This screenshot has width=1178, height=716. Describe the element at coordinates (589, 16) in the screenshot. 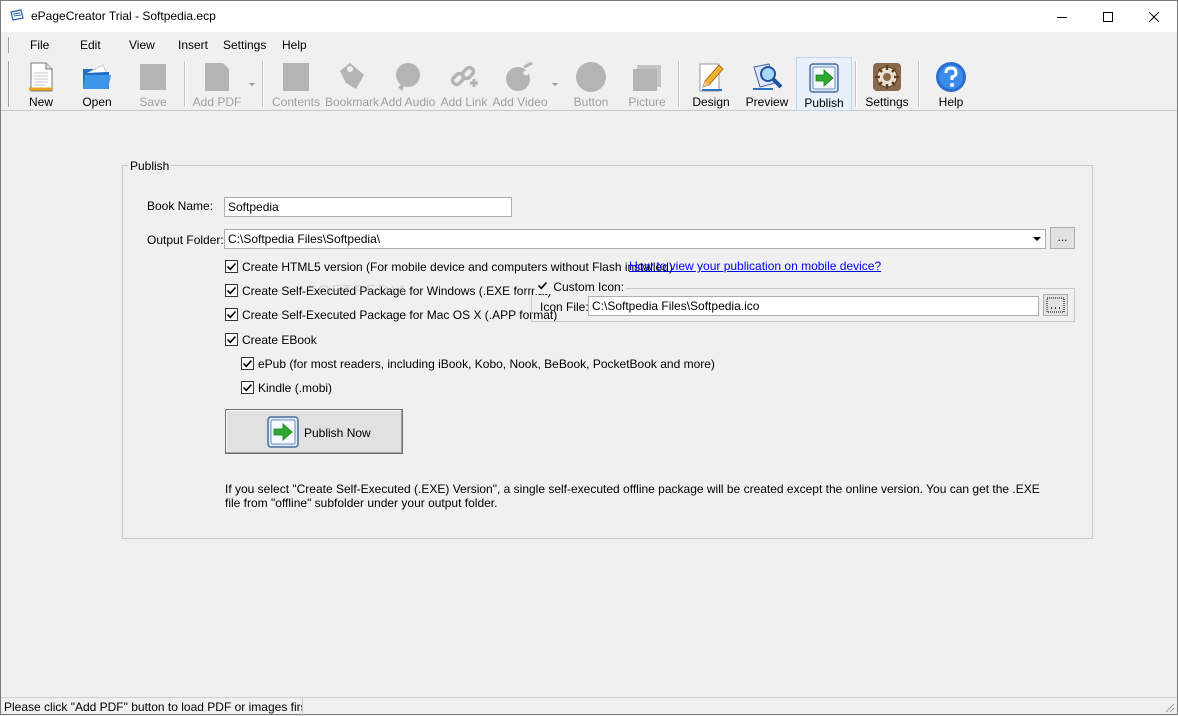

I see `title-bar: ePageCreator Trial - Softpedia.ecp` at that location.